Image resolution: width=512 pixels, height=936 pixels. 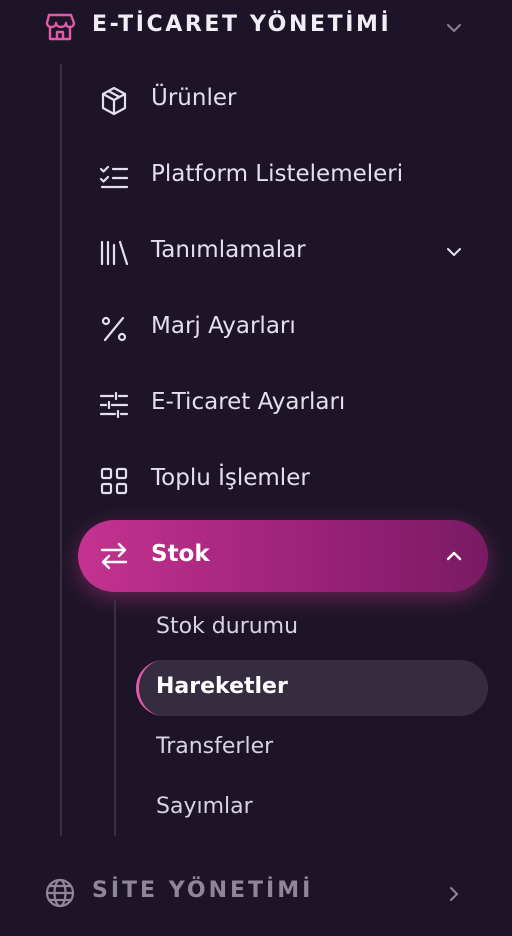 I want to click on section-title: E-TİCARET YÖNETİMİ, so click(x=242, y=24).